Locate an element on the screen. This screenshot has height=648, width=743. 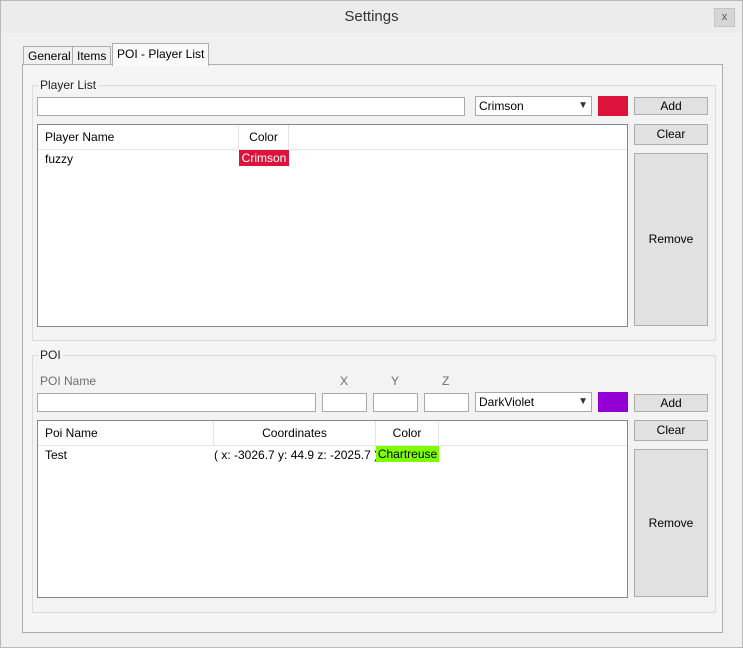
player-color-cell: Crimson is located at coordinates (264, 158).